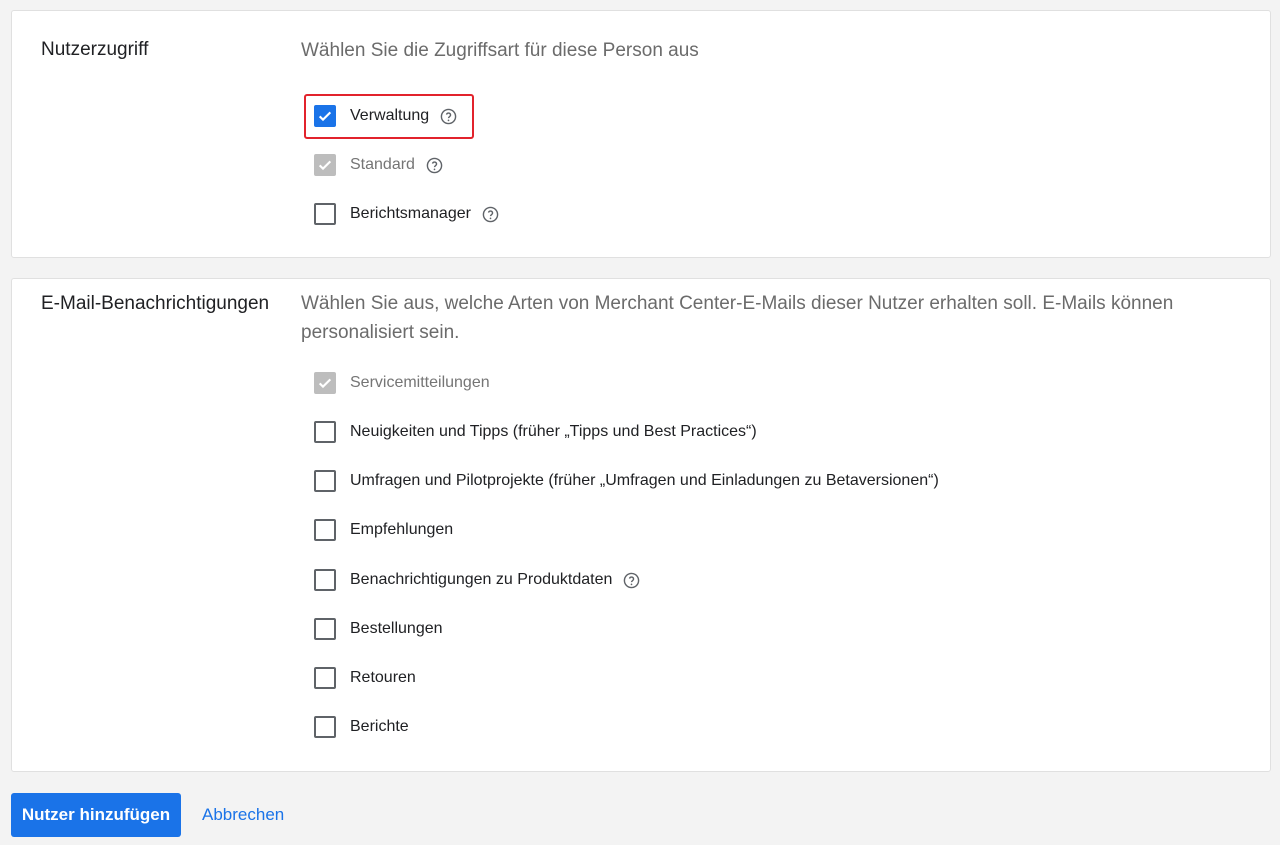  What do you see at coordinates (383, 677) in the screenshot?
I see `option-label: Retouren` at bounding box center [383, 677].